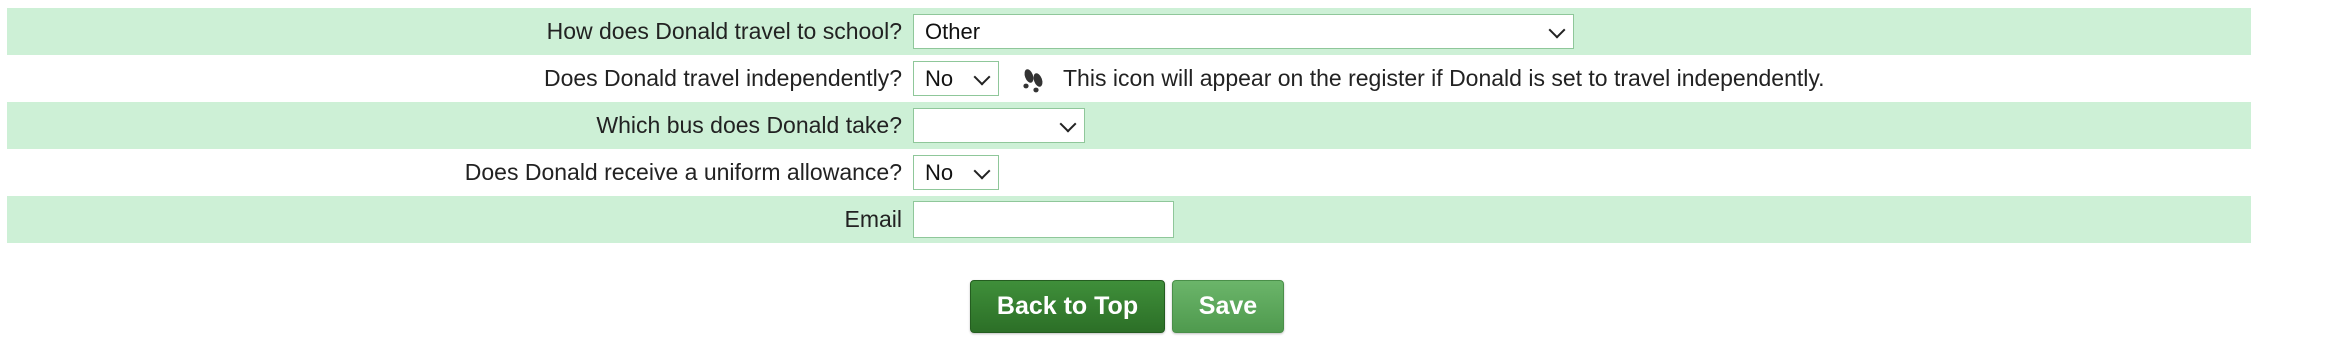  I want to click on email-control, so click(1043, 219).